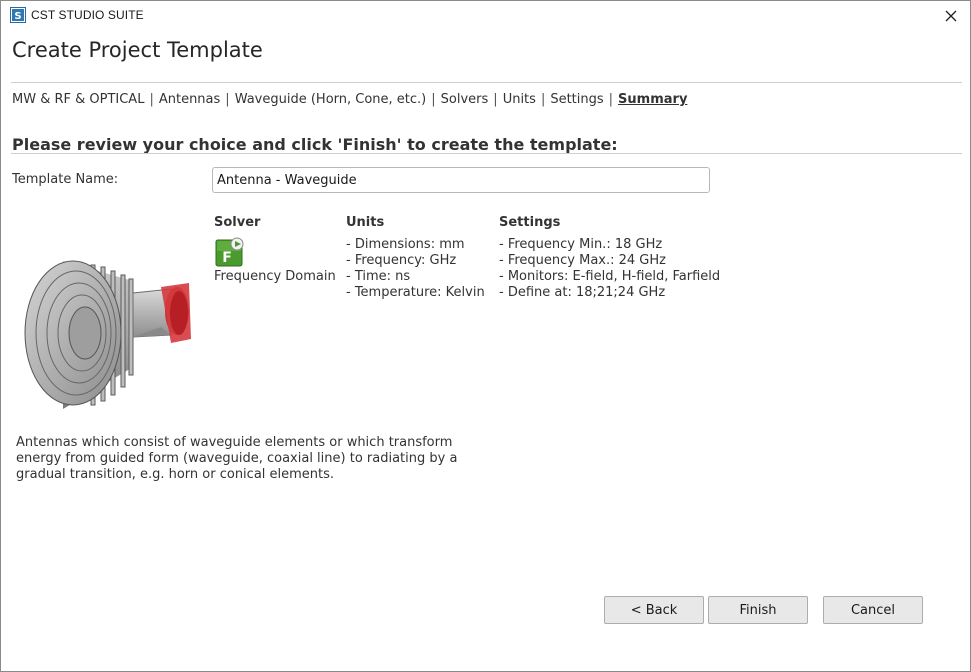 Image resolution: width=971 pixels, height=672 pixels. I want to click on breadcrumb-item-waveguide: Waveguide (Horn, Cone, etc.), so click(331, 99).